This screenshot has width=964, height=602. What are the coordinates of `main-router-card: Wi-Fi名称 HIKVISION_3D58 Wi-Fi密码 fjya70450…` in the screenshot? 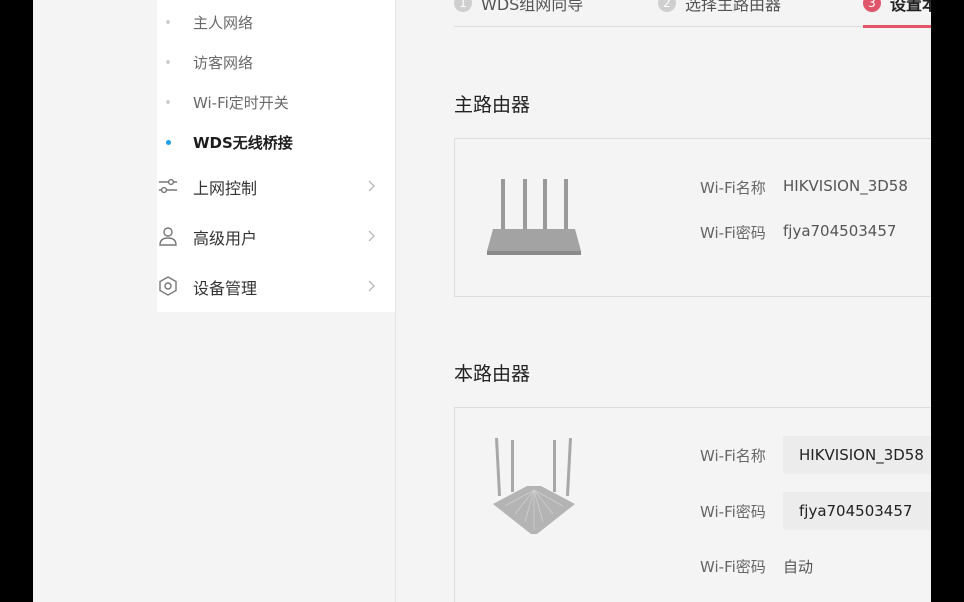 It's located at (692, 217).